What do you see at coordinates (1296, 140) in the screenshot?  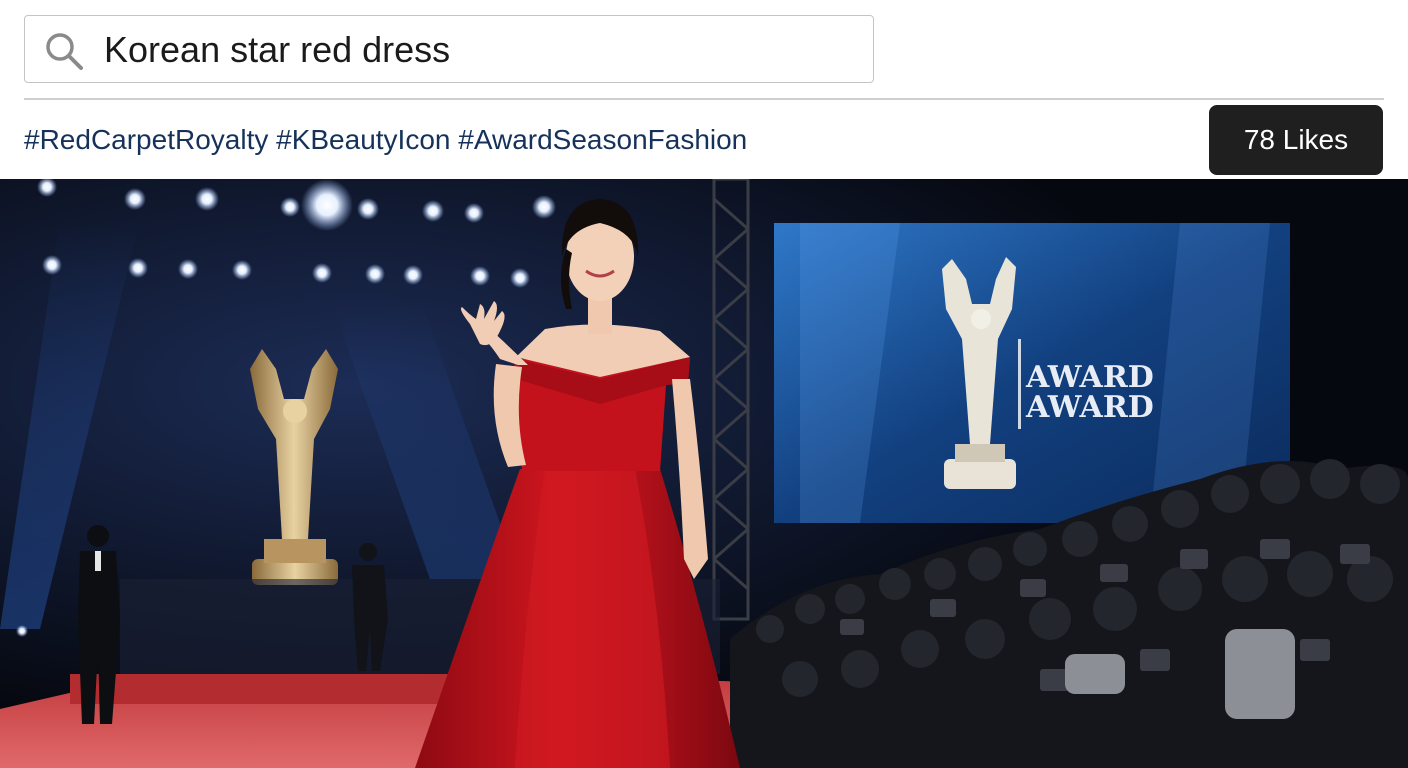 I see `likes-button: 78 Likes` at bounding box center [1296, 140].